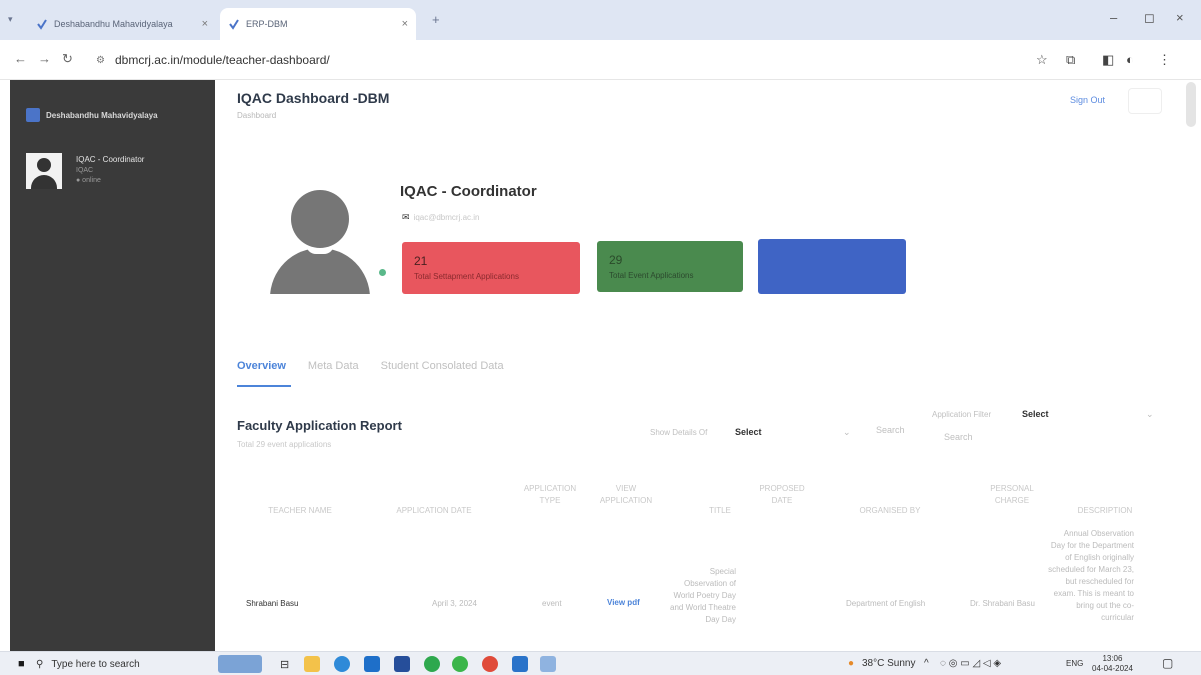 The image size is (1201, 675). What do you see at coordinates (1130, 59) in the screenshot?
I see `profile-icon: ◐` at bounding box center [1130, 59].